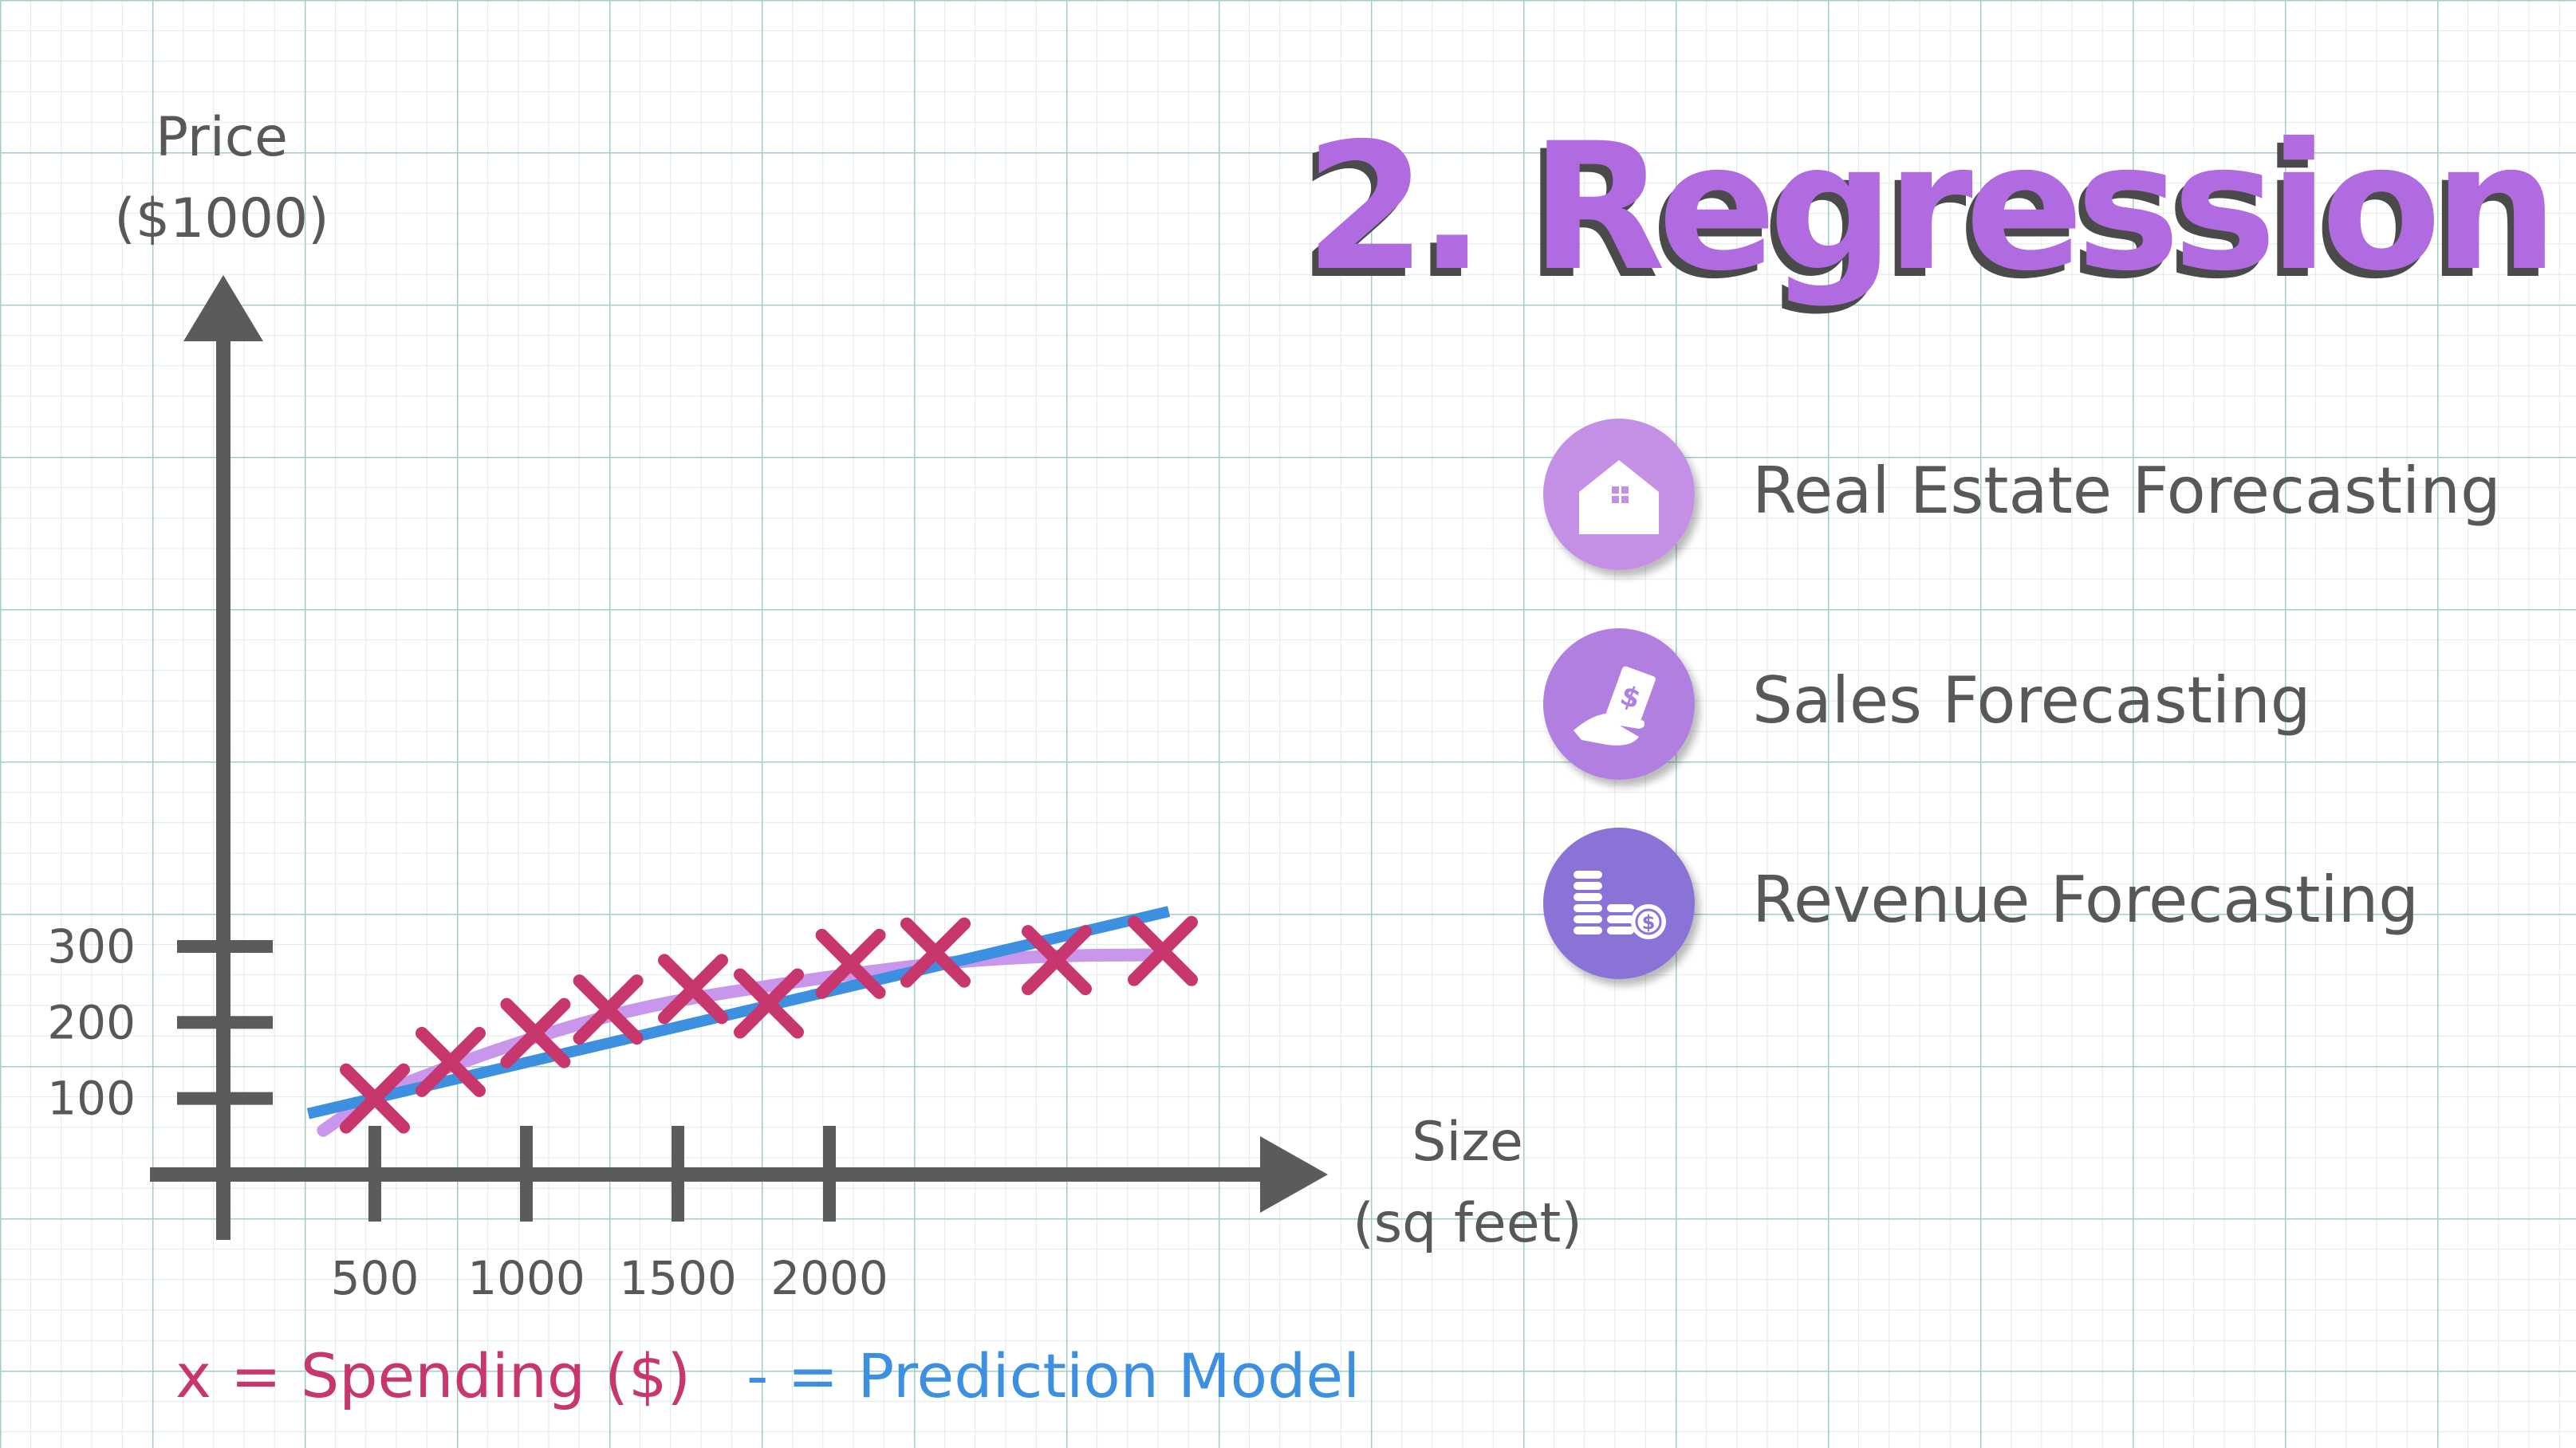  I want to click on x-tick-label: 1000, so click(526, 1278).